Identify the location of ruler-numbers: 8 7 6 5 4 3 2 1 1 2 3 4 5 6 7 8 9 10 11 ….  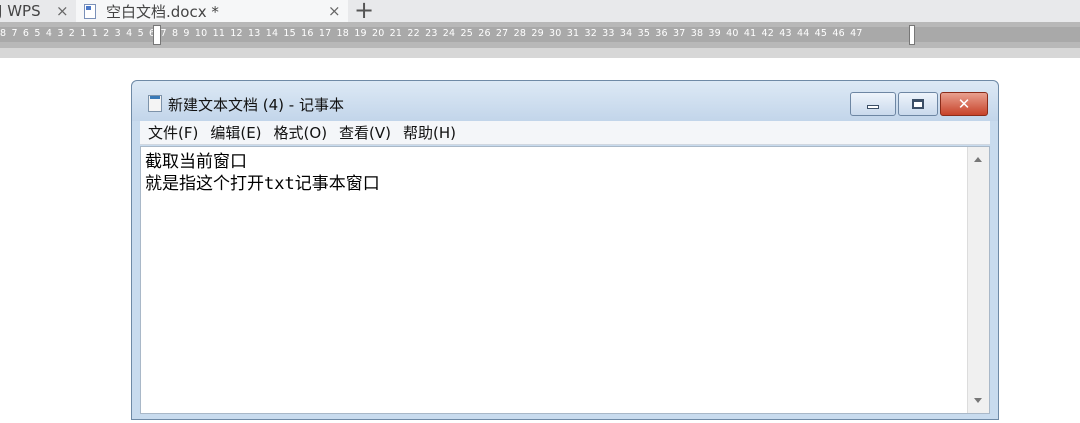
(431, 33).